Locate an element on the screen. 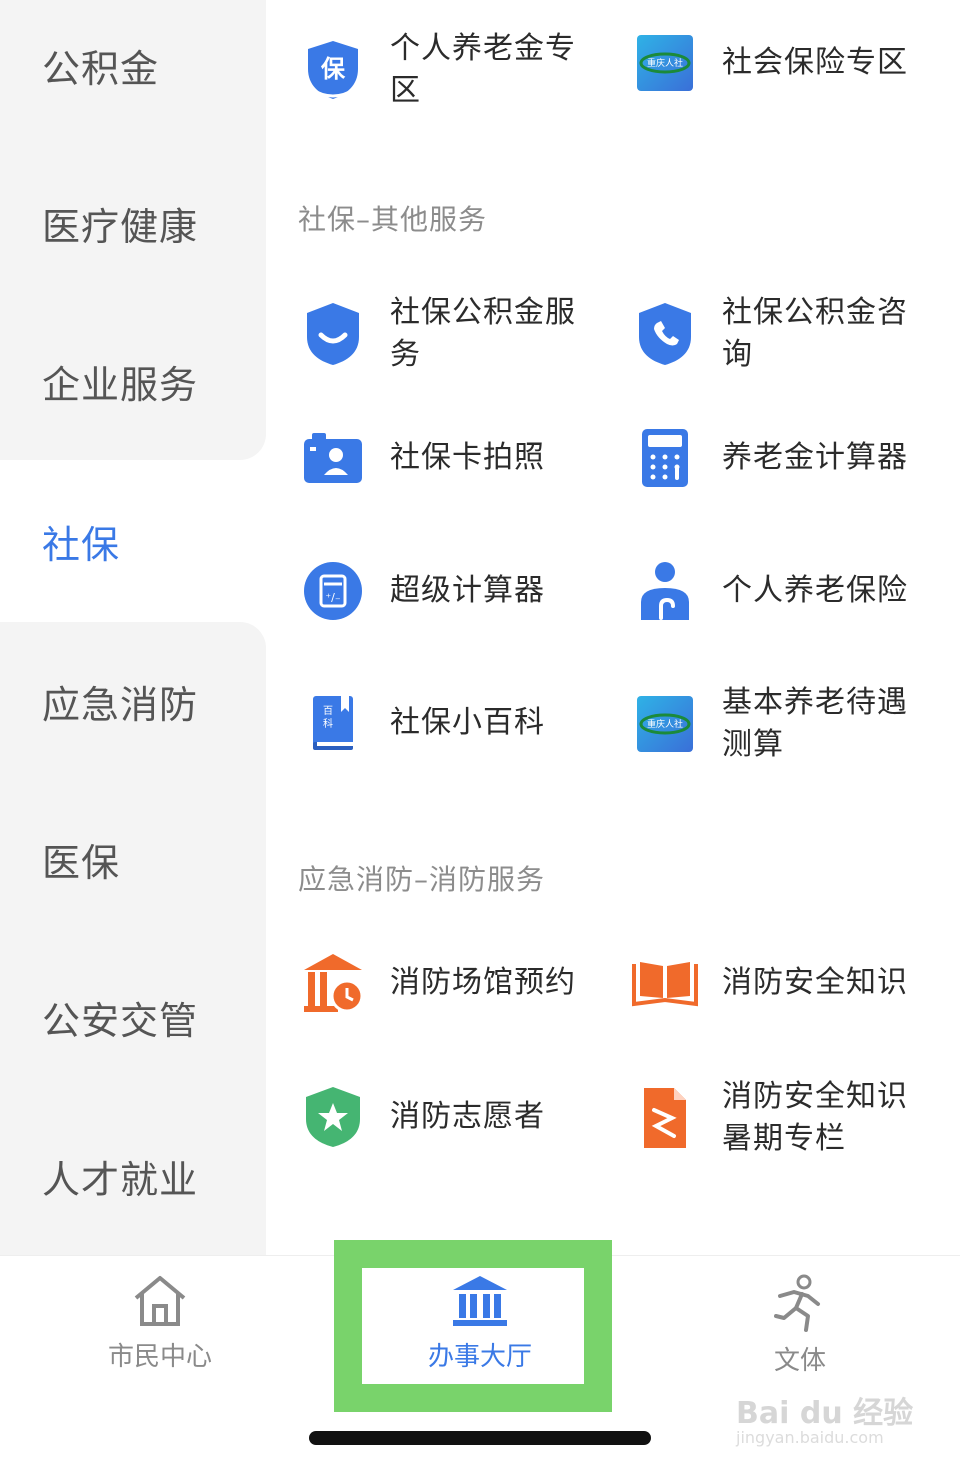 This screenshot has width=960, height=1471. service-personal-pension-insurance: 个人养老保险 is located at coordinates (772, 591).